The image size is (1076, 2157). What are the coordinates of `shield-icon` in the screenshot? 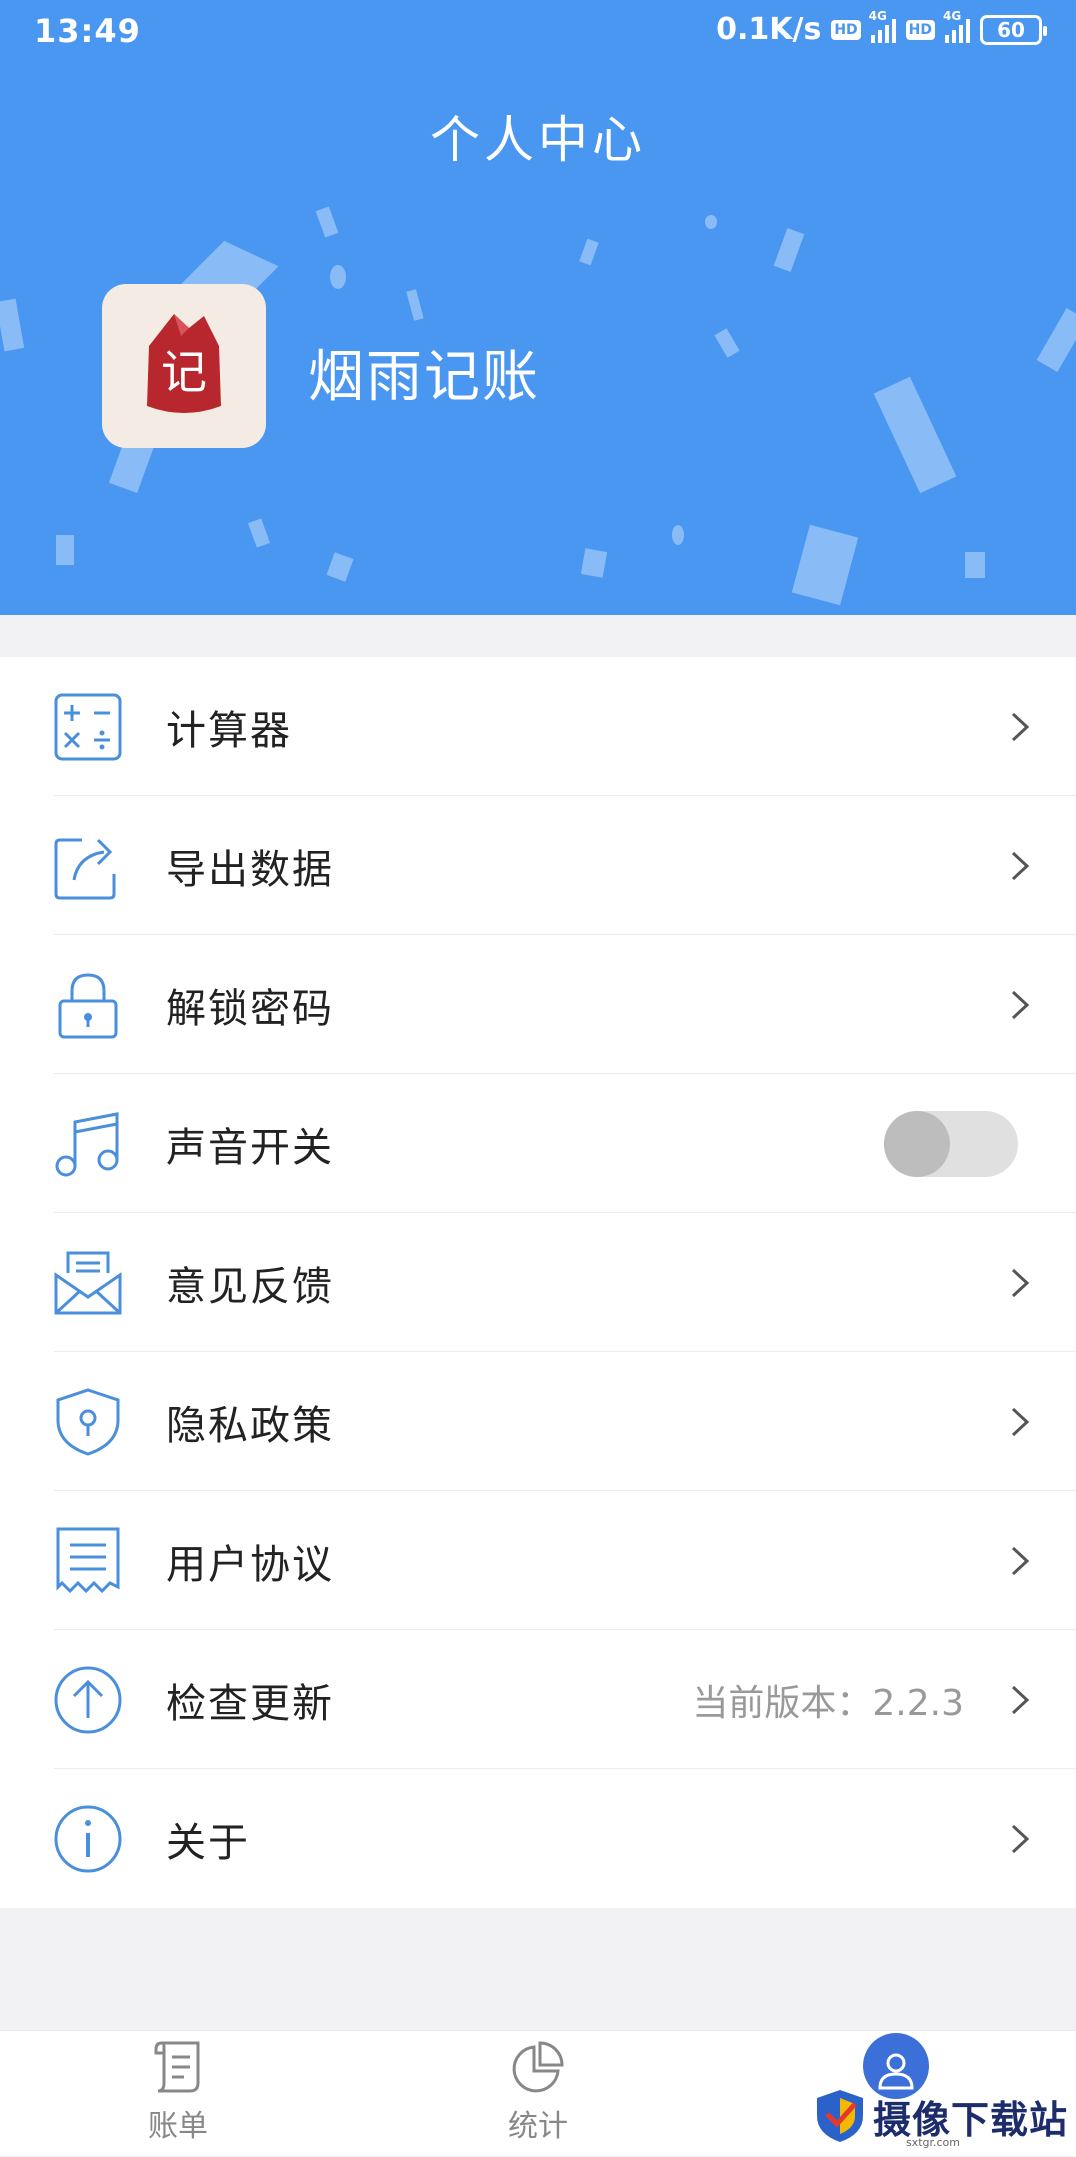 It's located at (88, 1422).